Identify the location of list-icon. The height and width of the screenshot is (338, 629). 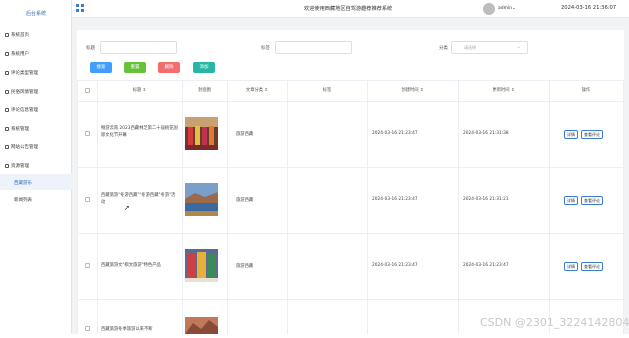
(7, 72).